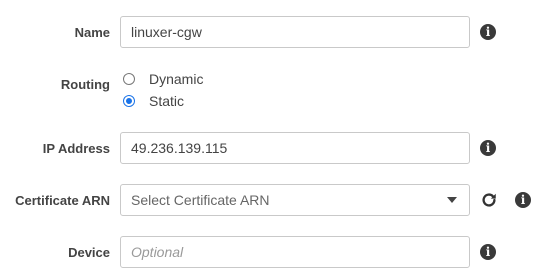  What do you see at coordinates (452, 200) in the screenshot?
I see `chevron-down-icon` at bounding box center [452, 200].